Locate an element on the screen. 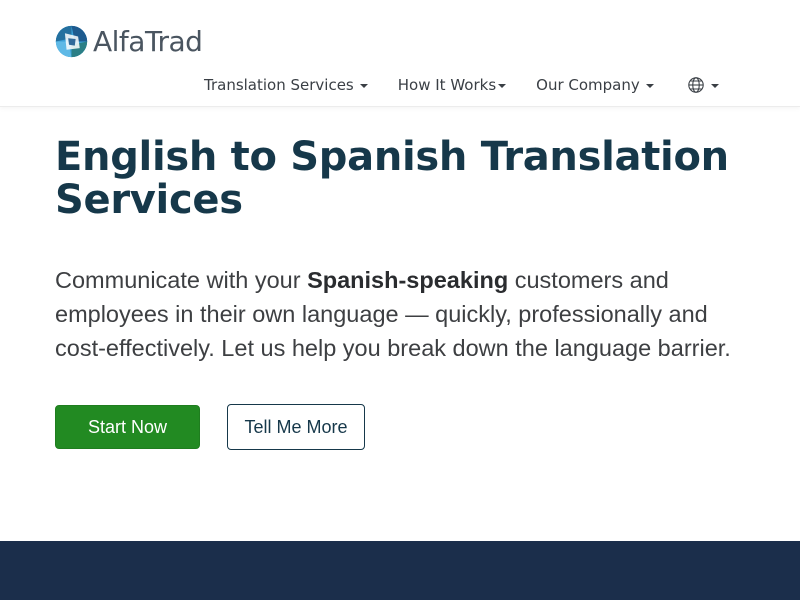 The height and width of the screenshot is (600, 800). language-selector is located at coordinates (703, 85).